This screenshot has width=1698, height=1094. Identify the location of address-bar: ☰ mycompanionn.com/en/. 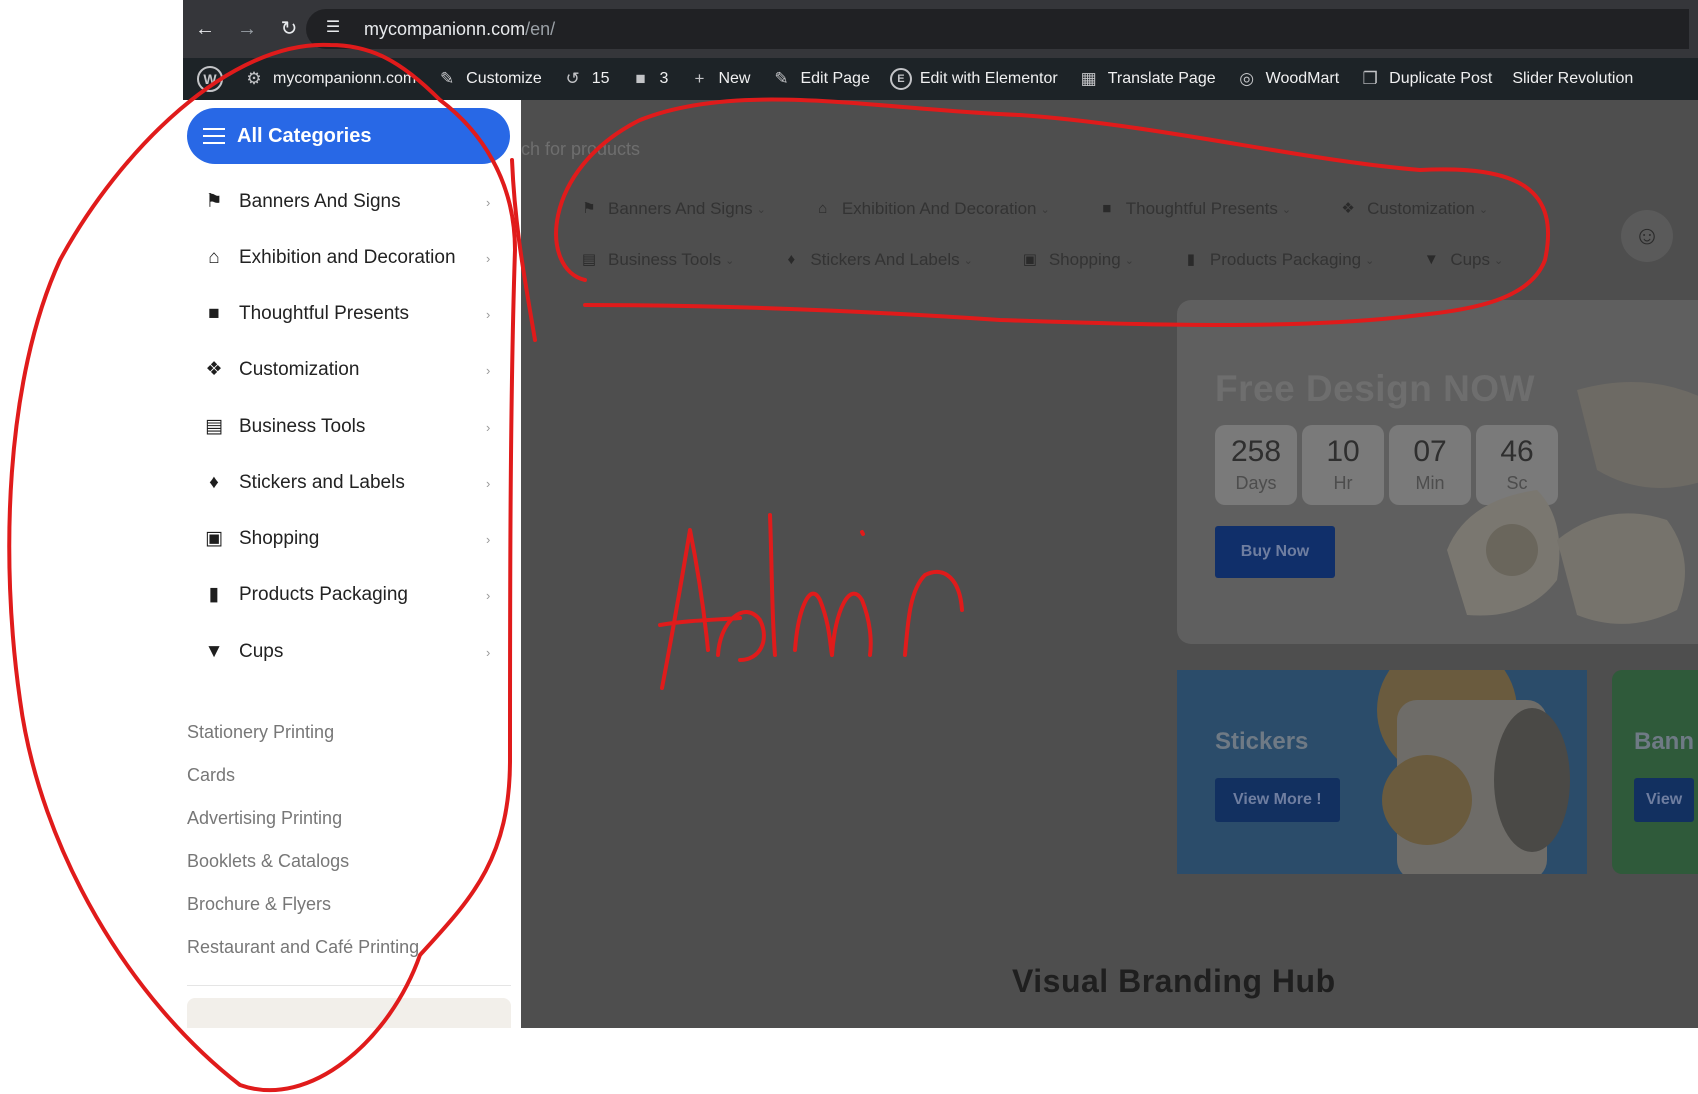
(997, 29).